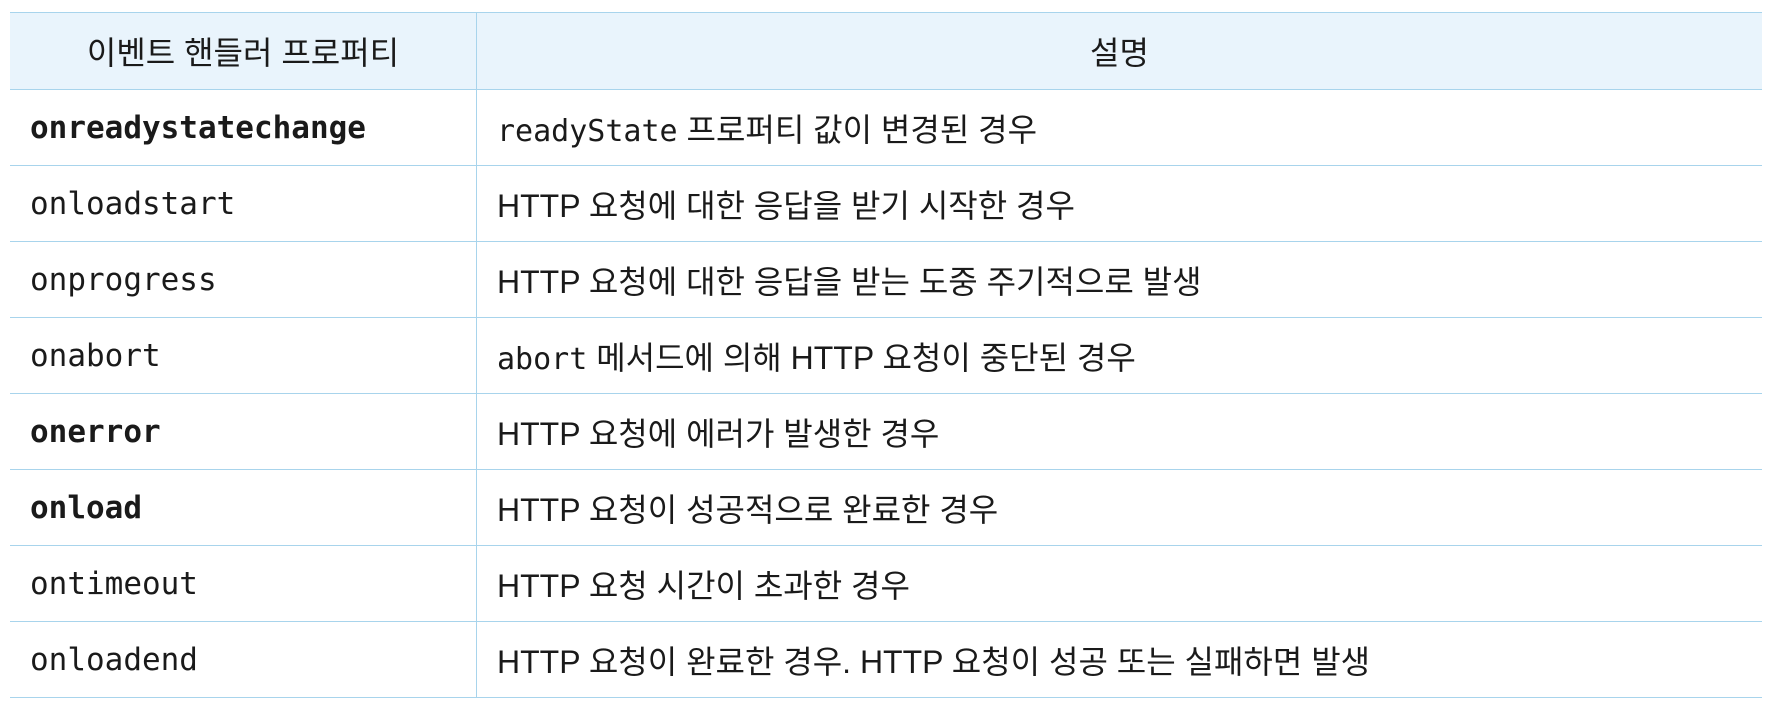 The width and height of the screenshot is (1772, 716). What do you see at coordinates (1119, 51) in the screenshot?
I see `header-description: 설명` at bounding box center [1119, 51].